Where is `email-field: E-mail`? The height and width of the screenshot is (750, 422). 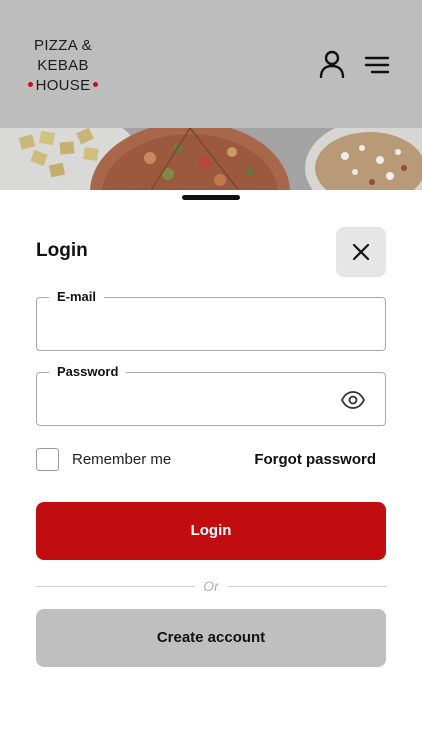 email-field: E-mail is located at coordinates (211, 320).